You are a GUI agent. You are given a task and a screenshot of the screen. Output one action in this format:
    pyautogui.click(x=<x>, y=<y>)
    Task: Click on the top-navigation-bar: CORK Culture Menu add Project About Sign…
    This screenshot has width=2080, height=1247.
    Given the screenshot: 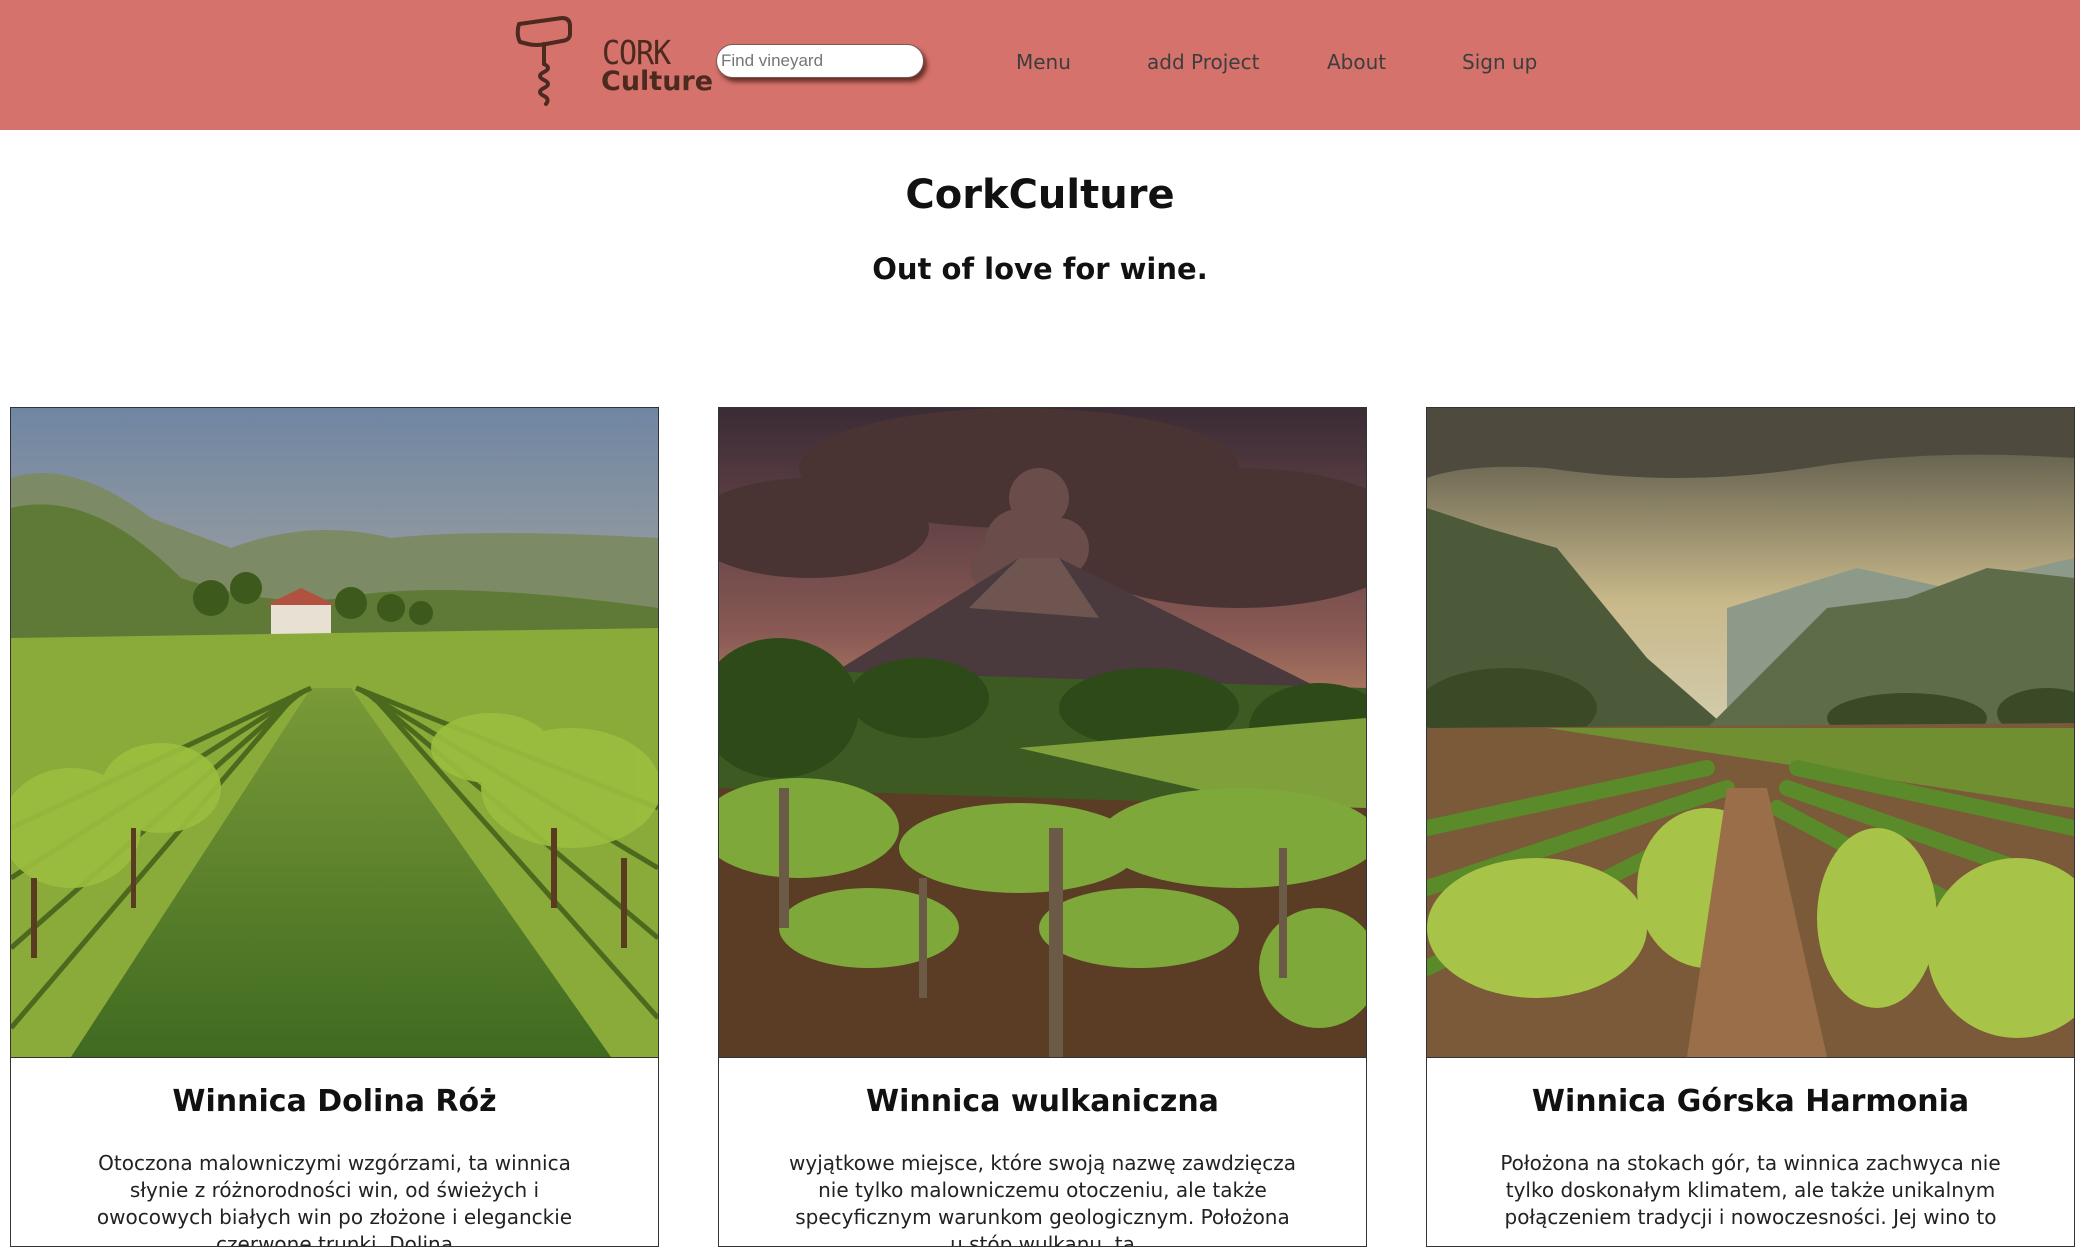 What is the action you would take?
    pyautogui.click(x=1040, y=65)
    